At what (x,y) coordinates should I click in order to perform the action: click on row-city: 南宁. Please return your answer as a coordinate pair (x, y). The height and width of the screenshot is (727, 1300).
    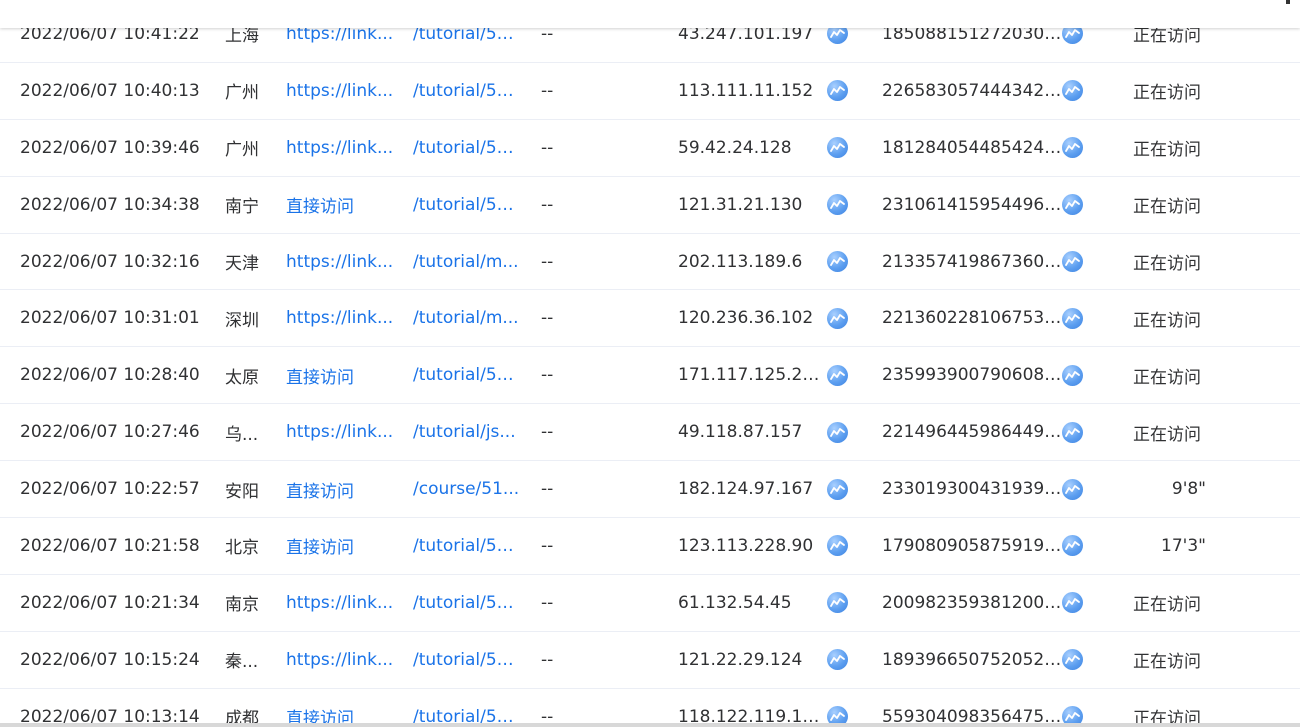
    Looking at the image, I should click on (242, 207).